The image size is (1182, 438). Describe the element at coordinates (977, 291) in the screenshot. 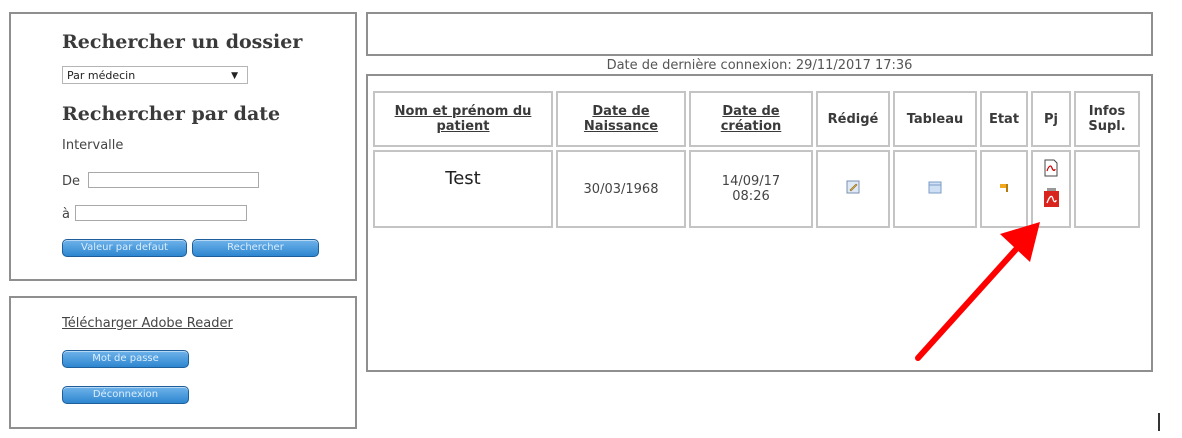

I see `red-arrow-annotation` at that location.